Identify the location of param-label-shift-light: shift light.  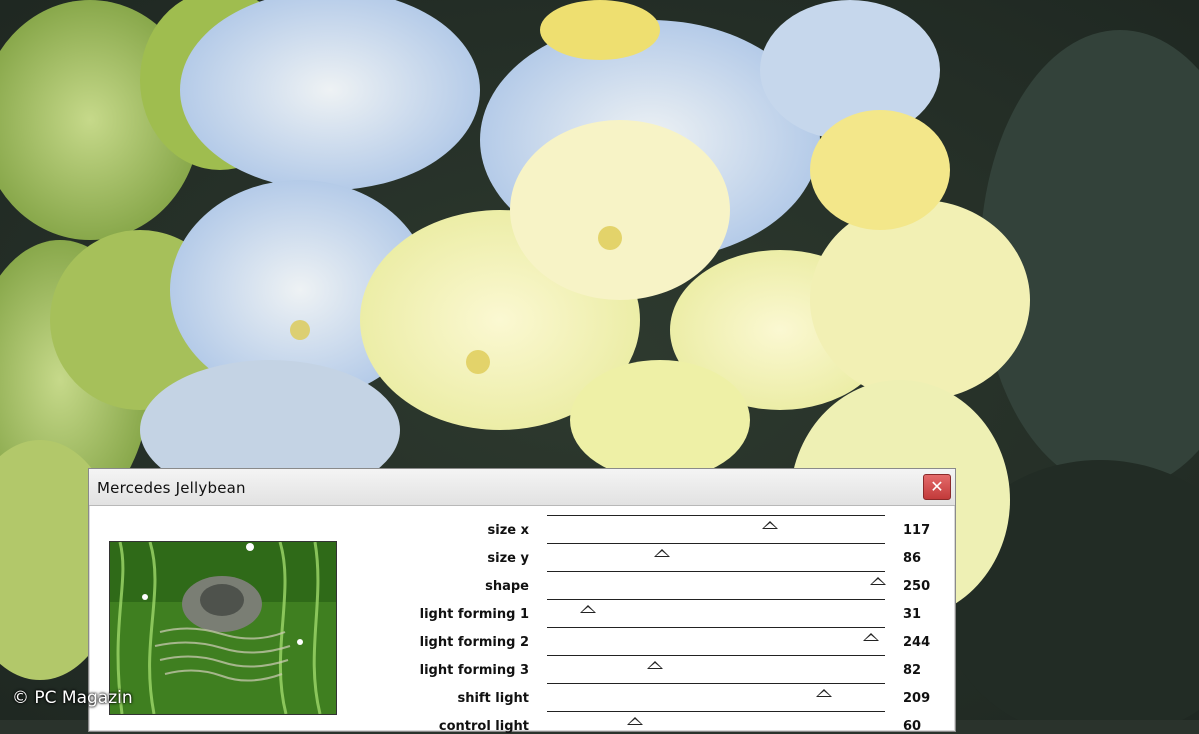
(493, 698).